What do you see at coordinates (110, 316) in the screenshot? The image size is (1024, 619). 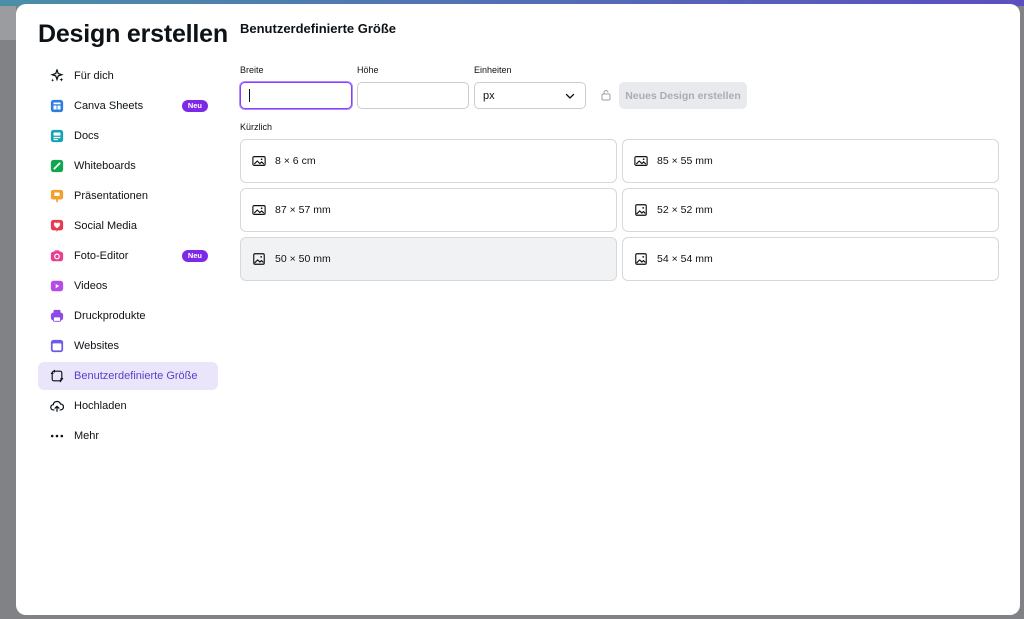 I see `sidebar-item-label: Druckprodukte` at bounding box center [110, 316].